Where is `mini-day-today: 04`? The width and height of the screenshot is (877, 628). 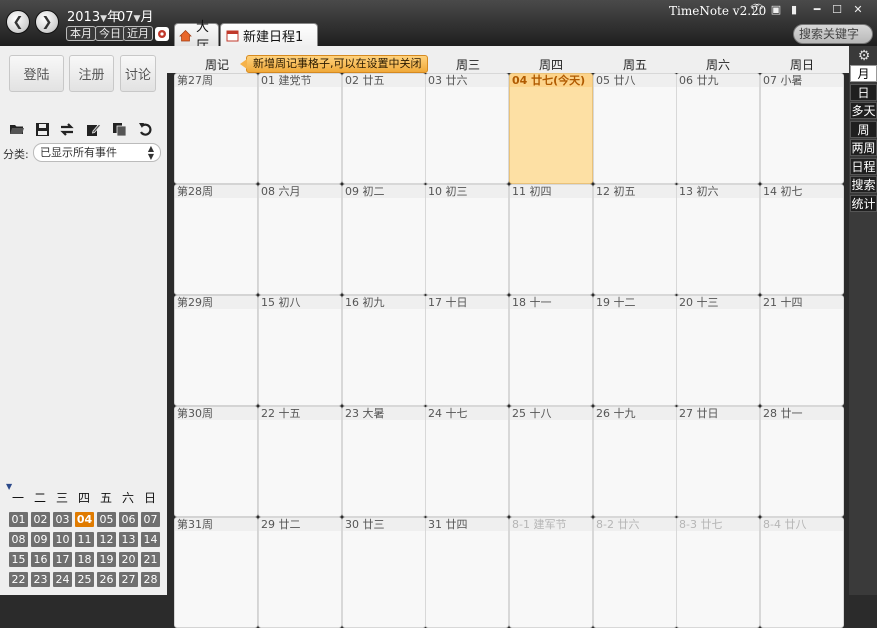 mini-day-today: 04 is located at coordinates (84, 519).